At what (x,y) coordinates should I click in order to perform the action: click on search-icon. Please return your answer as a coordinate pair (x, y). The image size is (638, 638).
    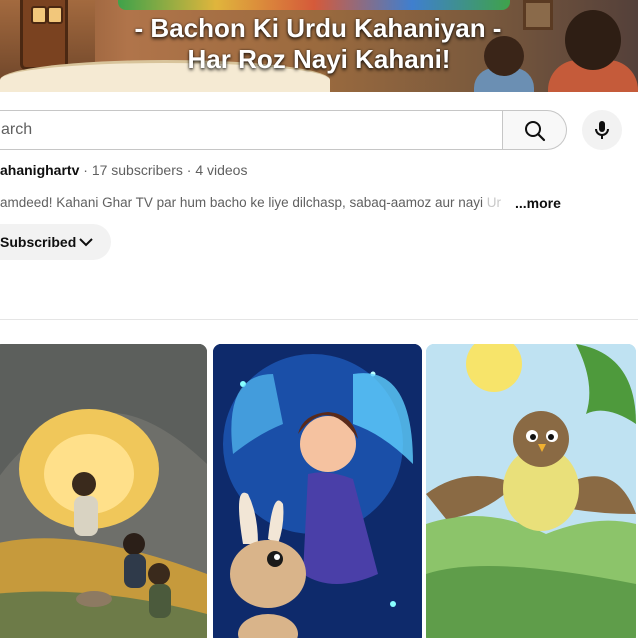
    Looking at the image, I should click on (535, 131).